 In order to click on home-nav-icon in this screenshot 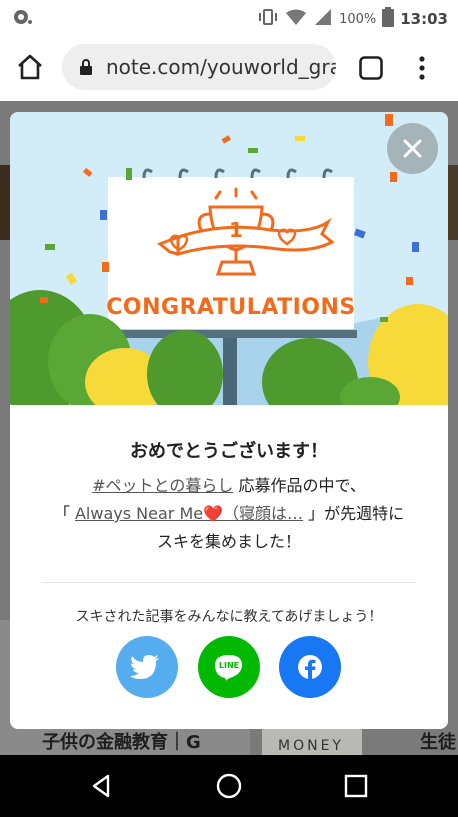, I will do `click(229, 786)`.